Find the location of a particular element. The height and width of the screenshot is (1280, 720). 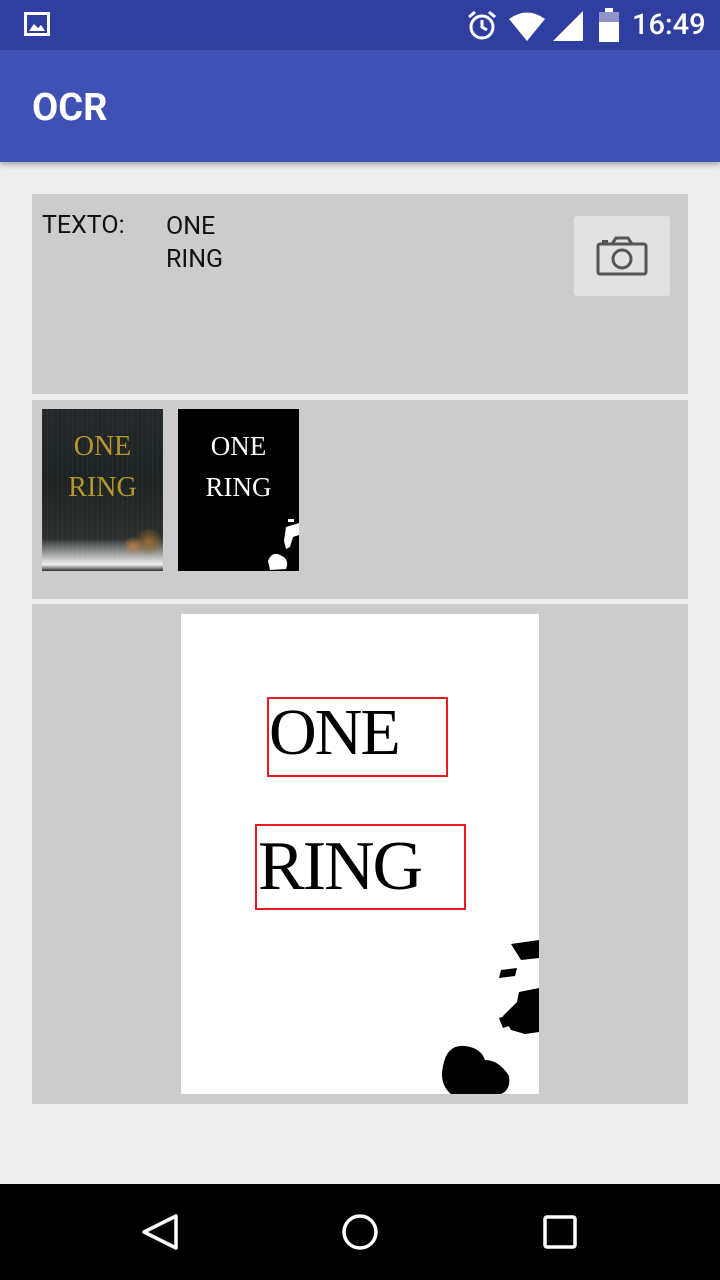

status-bar: 16:49 is located at coordinates (360, 25).